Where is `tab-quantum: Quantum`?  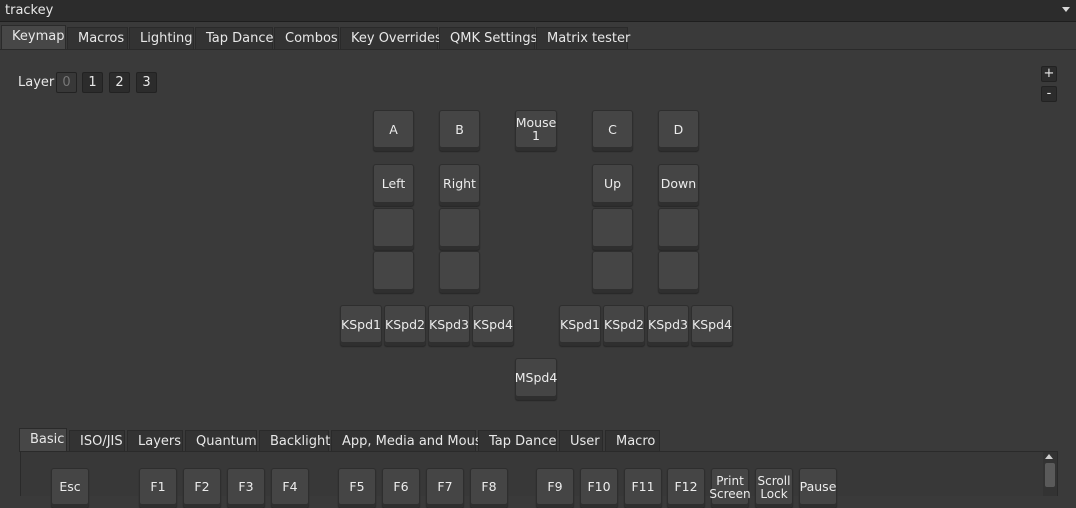 tab-quantum: Quantum is located at coordinates (221, 441).